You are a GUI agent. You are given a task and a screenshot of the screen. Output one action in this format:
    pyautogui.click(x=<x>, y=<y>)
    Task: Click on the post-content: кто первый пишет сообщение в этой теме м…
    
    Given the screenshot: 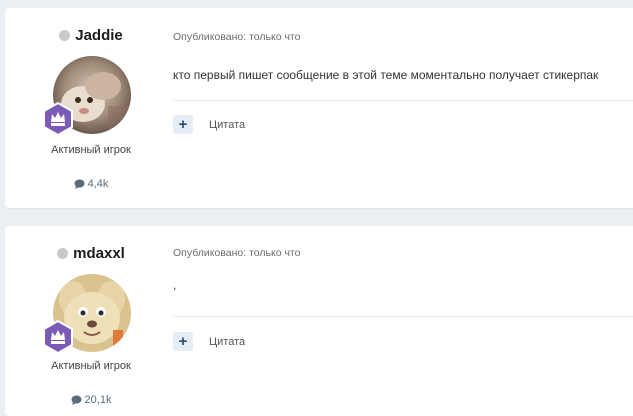 What is the action you would take?
    pyautogui.click(x=386, y=75)
    